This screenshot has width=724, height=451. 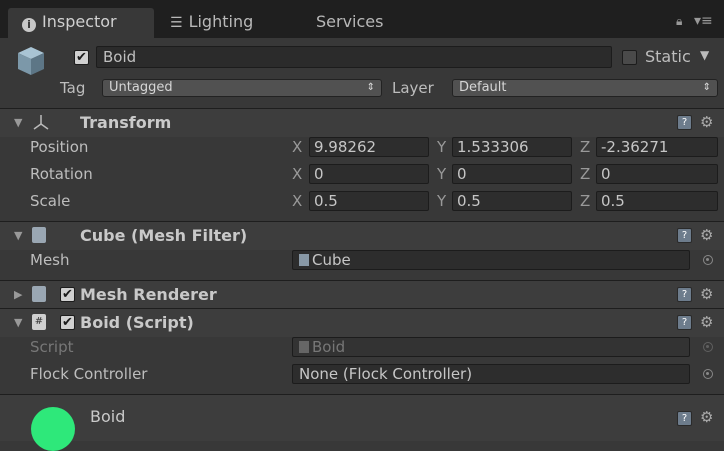 What do you see at coordinates (126, 122) in the screenshot?
I see `transform-title: Transform` at bounding box center [126, 122].